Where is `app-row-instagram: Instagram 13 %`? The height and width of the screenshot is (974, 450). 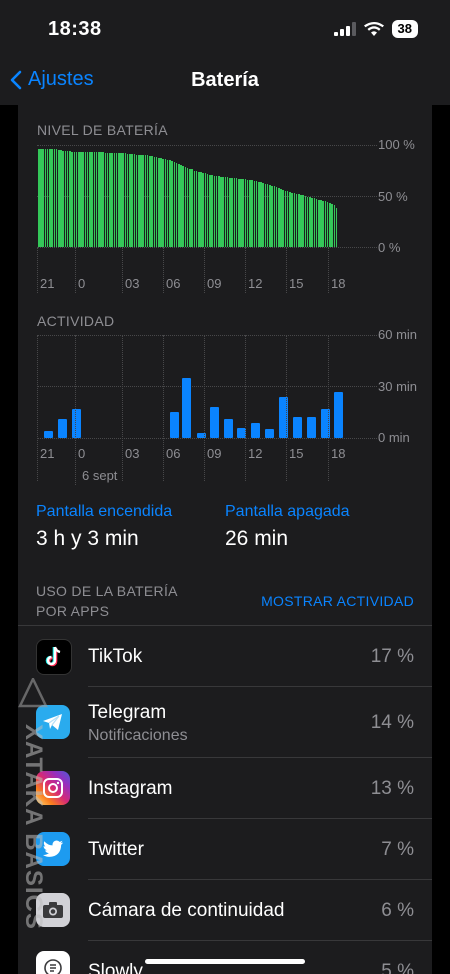 app-row-instagram: Instagram 13 % is located at coordinates (225, 788).